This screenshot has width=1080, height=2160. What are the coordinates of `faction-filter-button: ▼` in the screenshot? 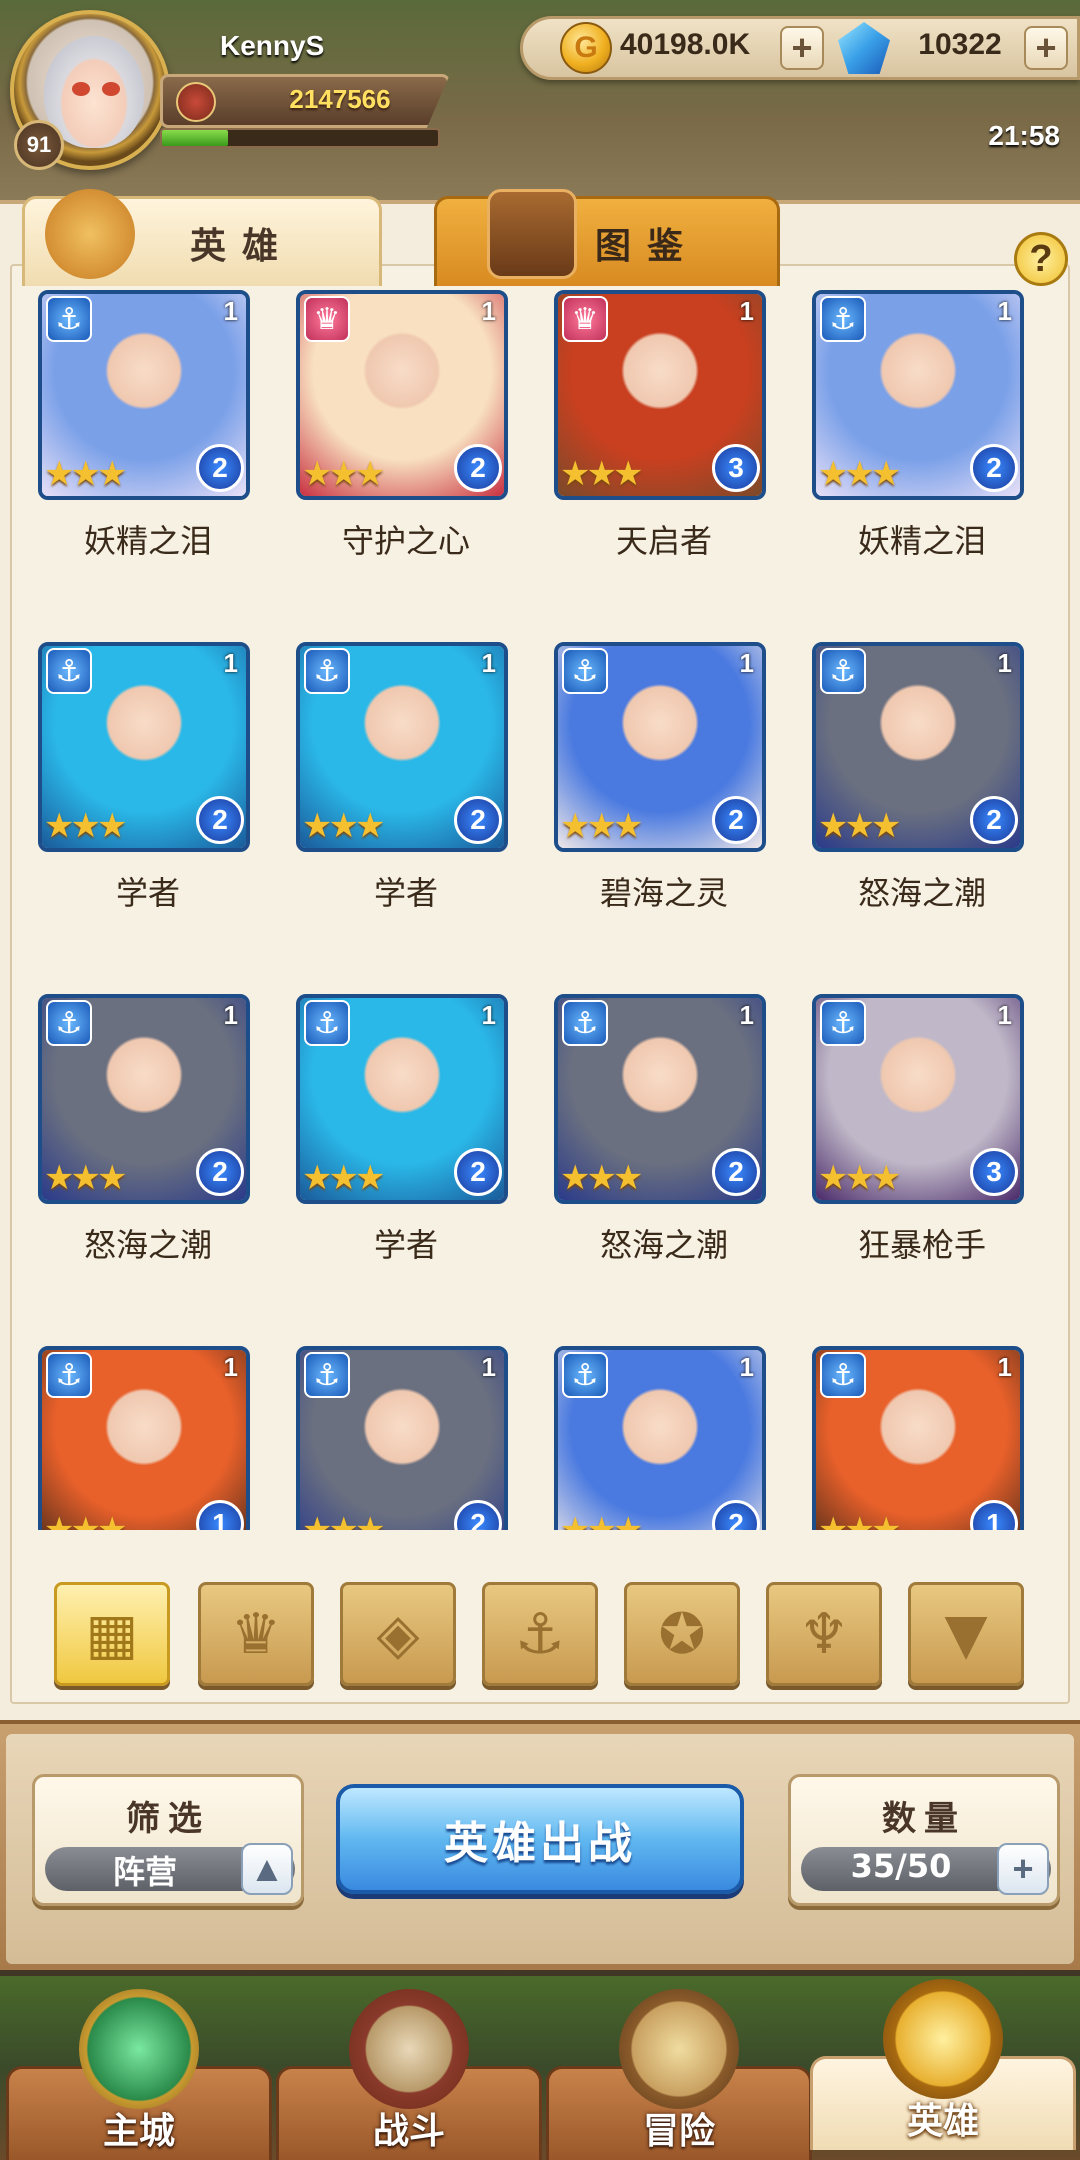 It's located at (966, 1634).